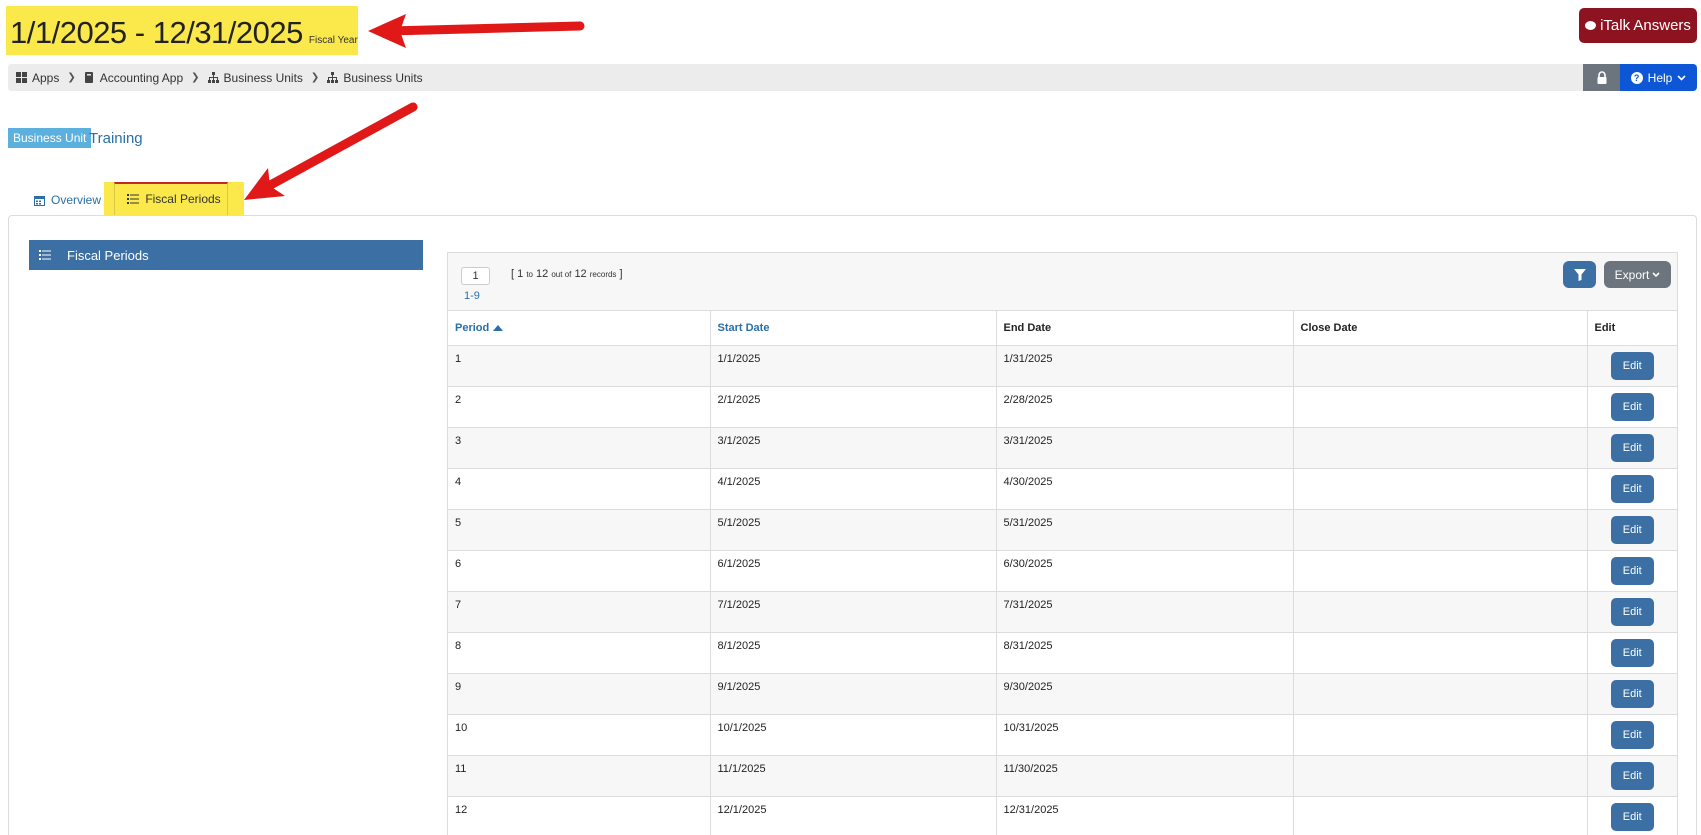 Image resolution: width=1701 pixels, height=835 pixels. I want to click on tab-fiscal-periods-label: Fiscal Periods, so click(183, 198).